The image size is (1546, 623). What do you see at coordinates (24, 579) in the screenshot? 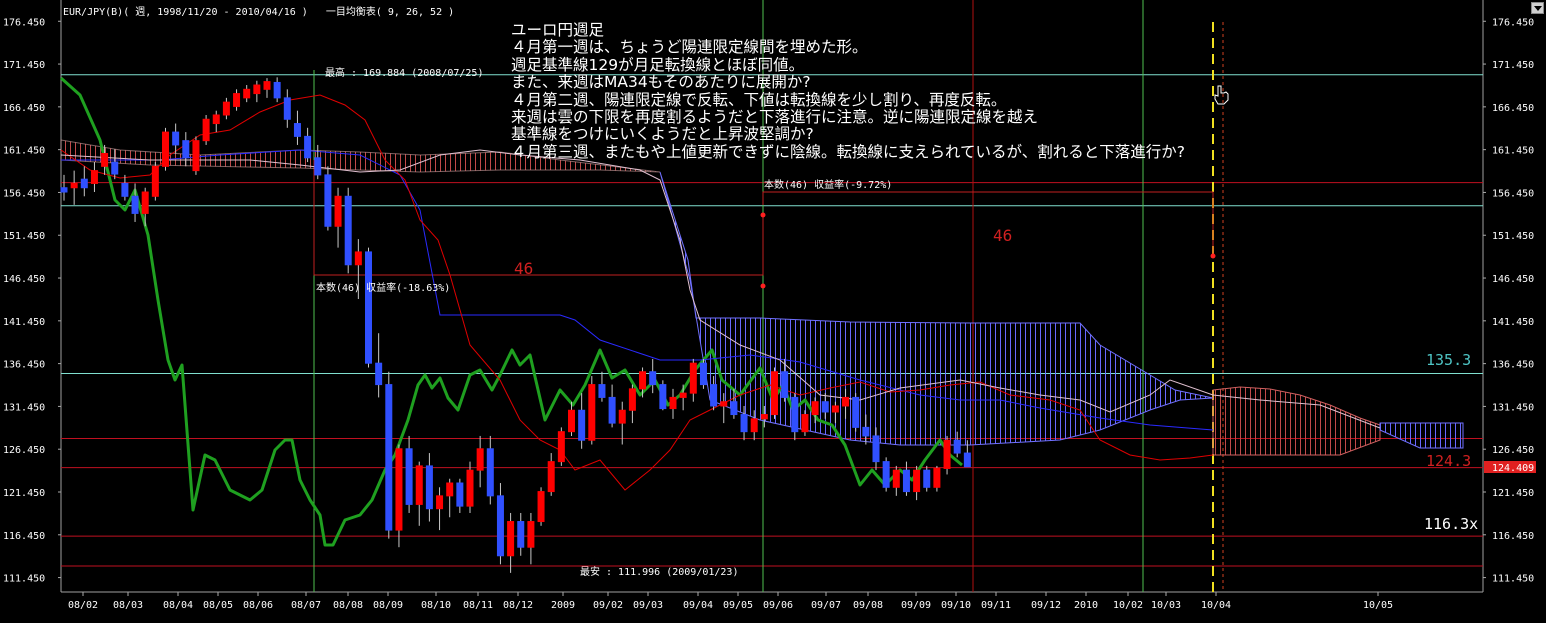
I see `y-tick-label-left: 111.450` at bounding box center [24, 579].